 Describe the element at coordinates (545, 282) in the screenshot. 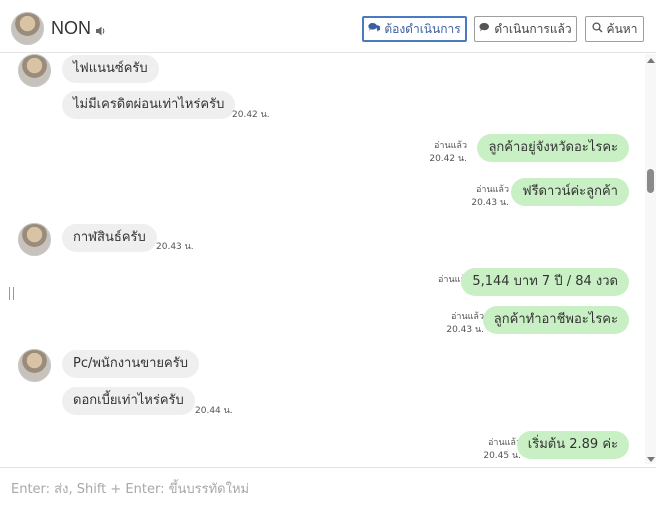

I see `outgoing-message: 5,144 บาท 7 ปี / 84 งวด` at that location.